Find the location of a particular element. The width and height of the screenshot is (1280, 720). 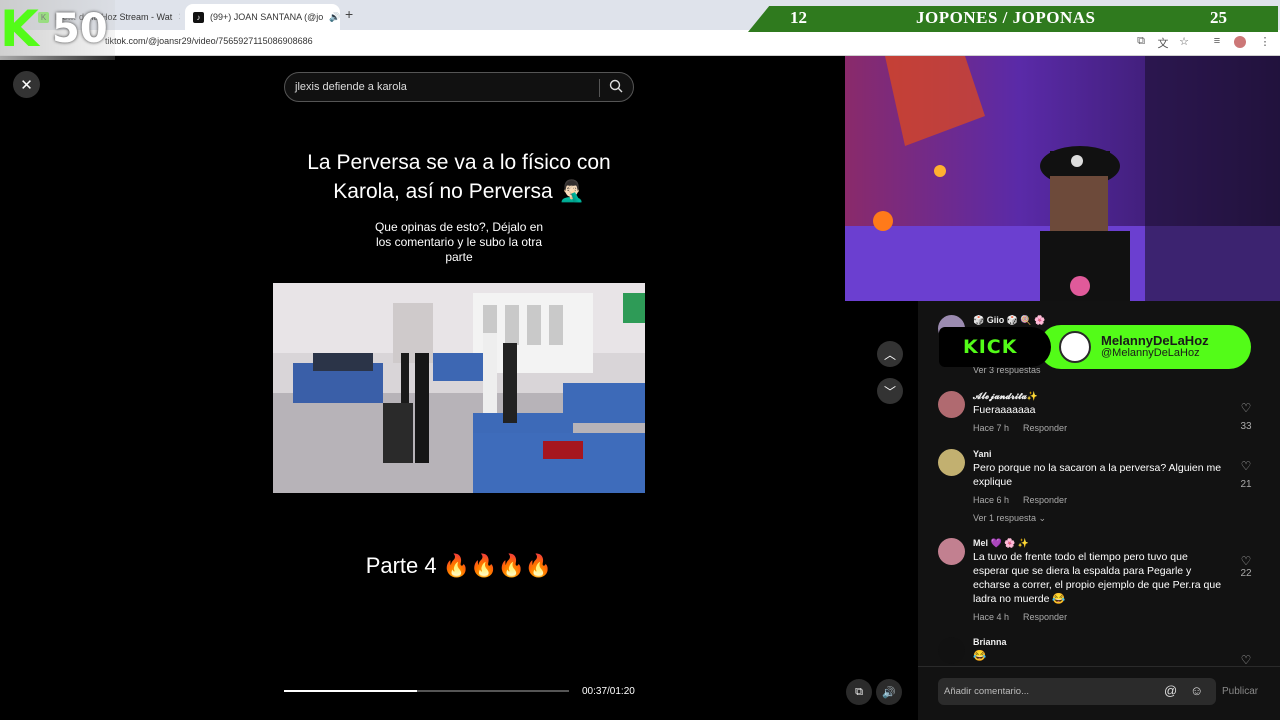

streamer-handle: @MelannyDeLaHoz is located at coordinates (1150, 353).